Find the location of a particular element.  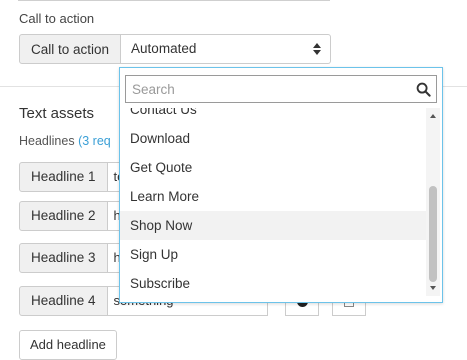

select-arrows-icon is located at coordinates (317, 49).